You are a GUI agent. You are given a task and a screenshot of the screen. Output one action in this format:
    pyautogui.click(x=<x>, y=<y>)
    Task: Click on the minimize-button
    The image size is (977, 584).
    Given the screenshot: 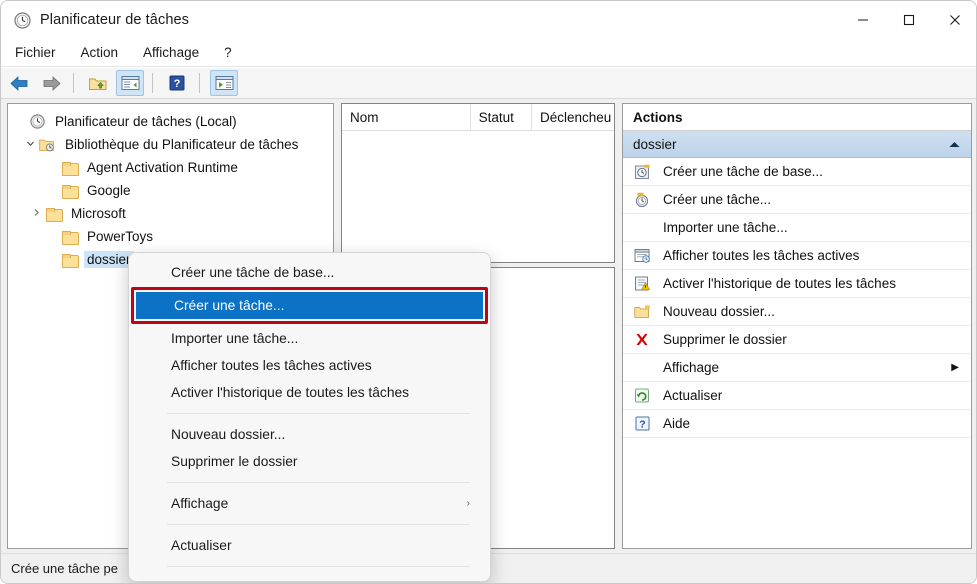 What is the action you would take?
    pyautogui.click(x=863, y=20)
    